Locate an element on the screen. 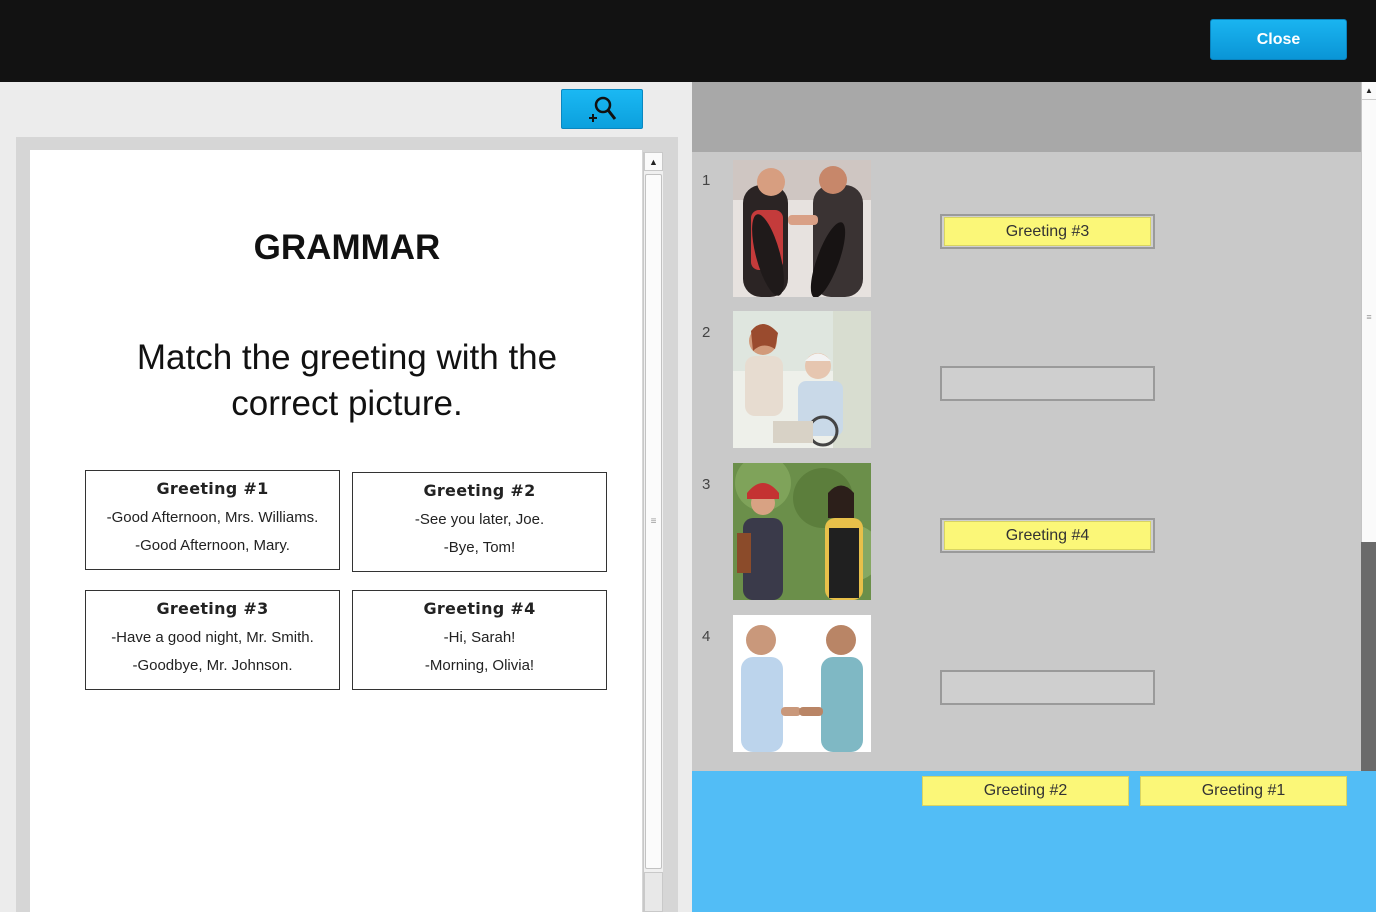 Image resolution: width=1376 pixels, height=912 pixels. greeting-chip: Greeting #1 is located at coordinates (1243, 791).